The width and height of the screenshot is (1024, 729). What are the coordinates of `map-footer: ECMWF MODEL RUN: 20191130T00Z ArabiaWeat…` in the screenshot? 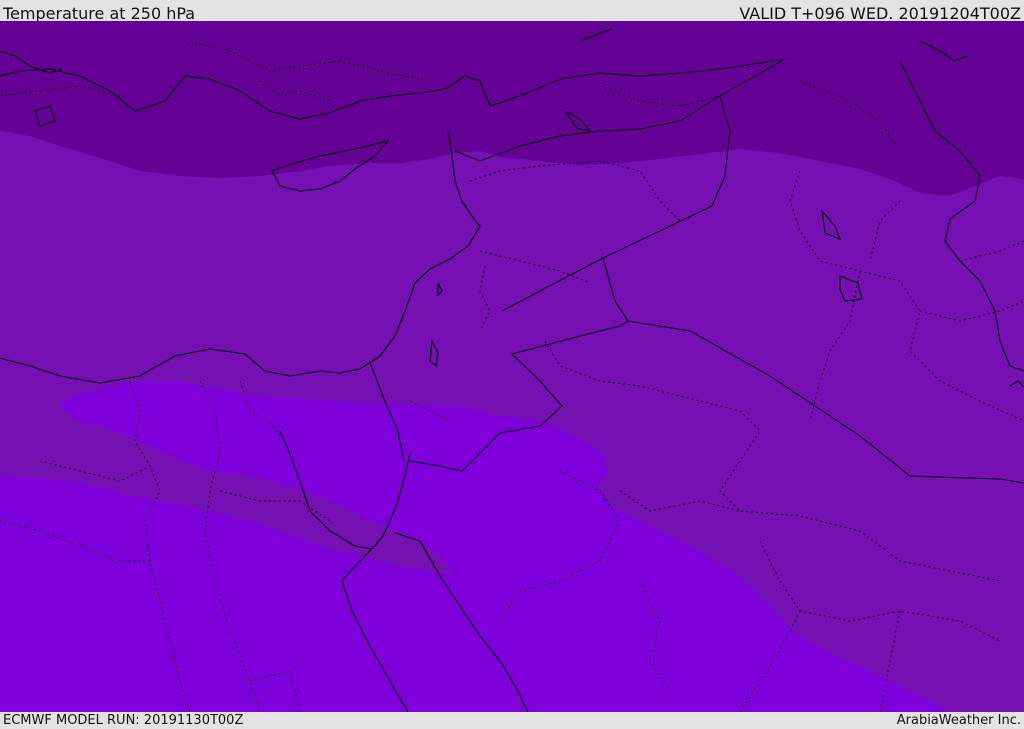 It's located at (512, 720).